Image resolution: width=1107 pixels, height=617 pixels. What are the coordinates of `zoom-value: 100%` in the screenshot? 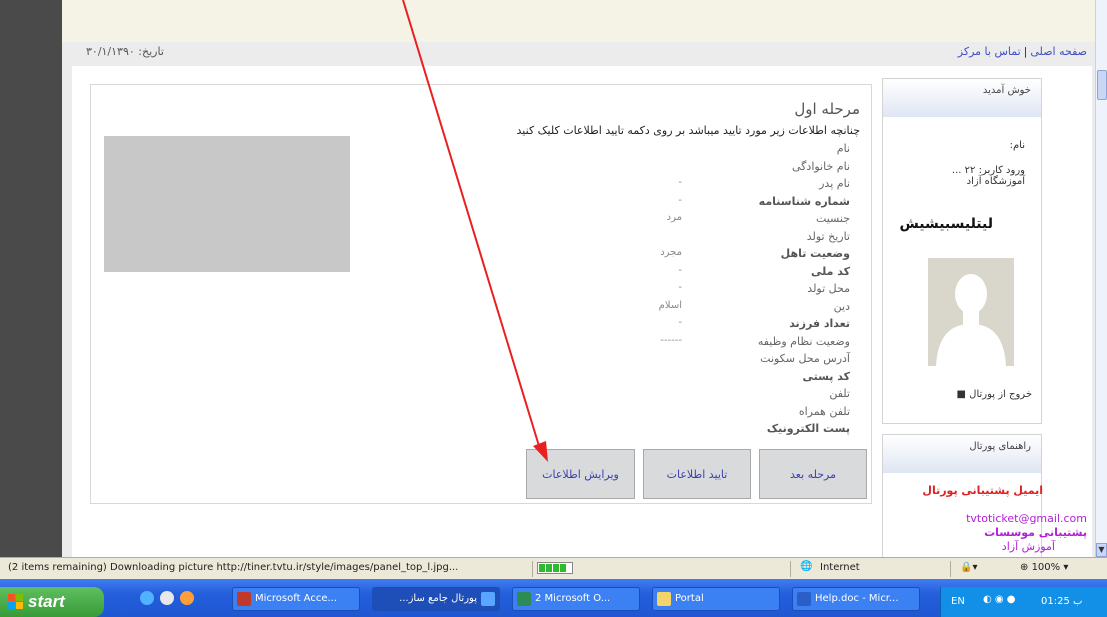 It's located at (1046, 567).